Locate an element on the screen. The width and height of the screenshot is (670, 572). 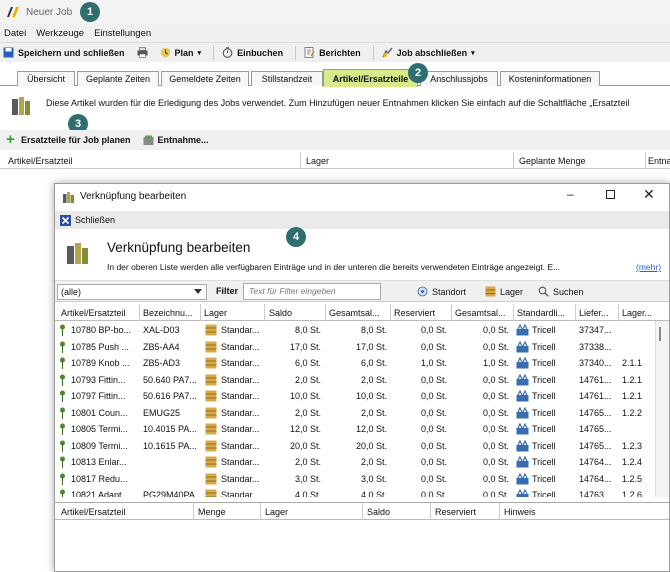
tab-cost-information: Kosteninformationen is located at coordinates (550, 78).